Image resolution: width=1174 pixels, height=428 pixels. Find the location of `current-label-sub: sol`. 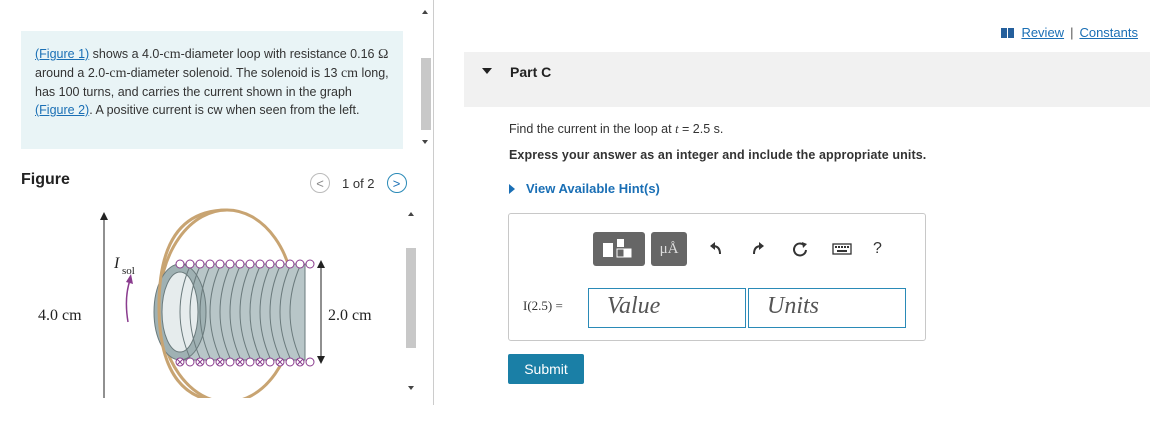

current-label-sub: sol is located at coordinates (128, 271).